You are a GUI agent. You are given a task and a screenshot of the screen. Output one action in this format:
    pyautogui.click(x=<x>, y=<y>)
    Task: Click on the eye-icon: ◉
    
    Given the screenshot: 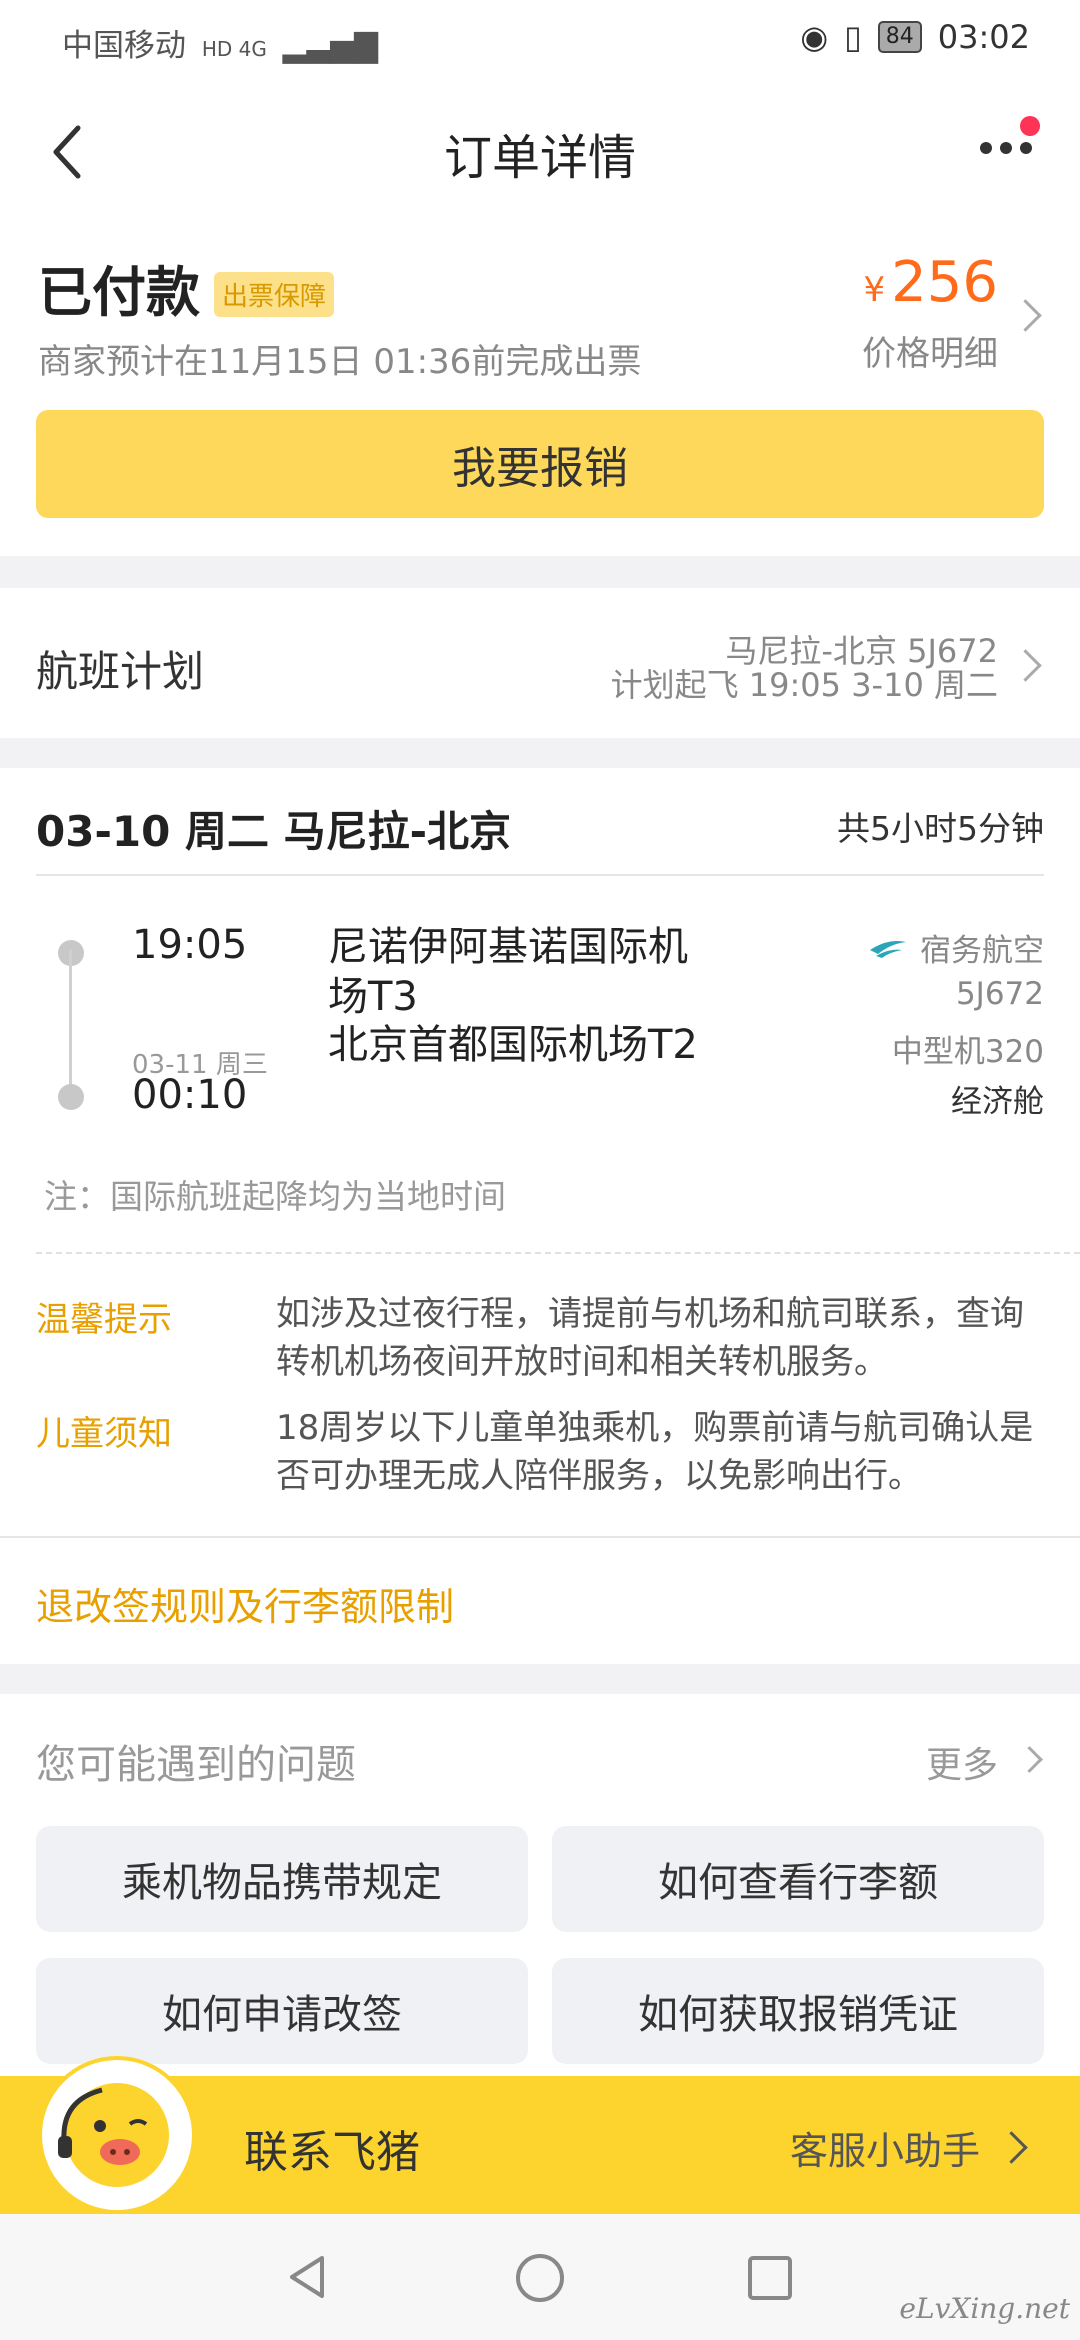 What is the action you would take?
    pyautogui.click(x=814, y=37)
    